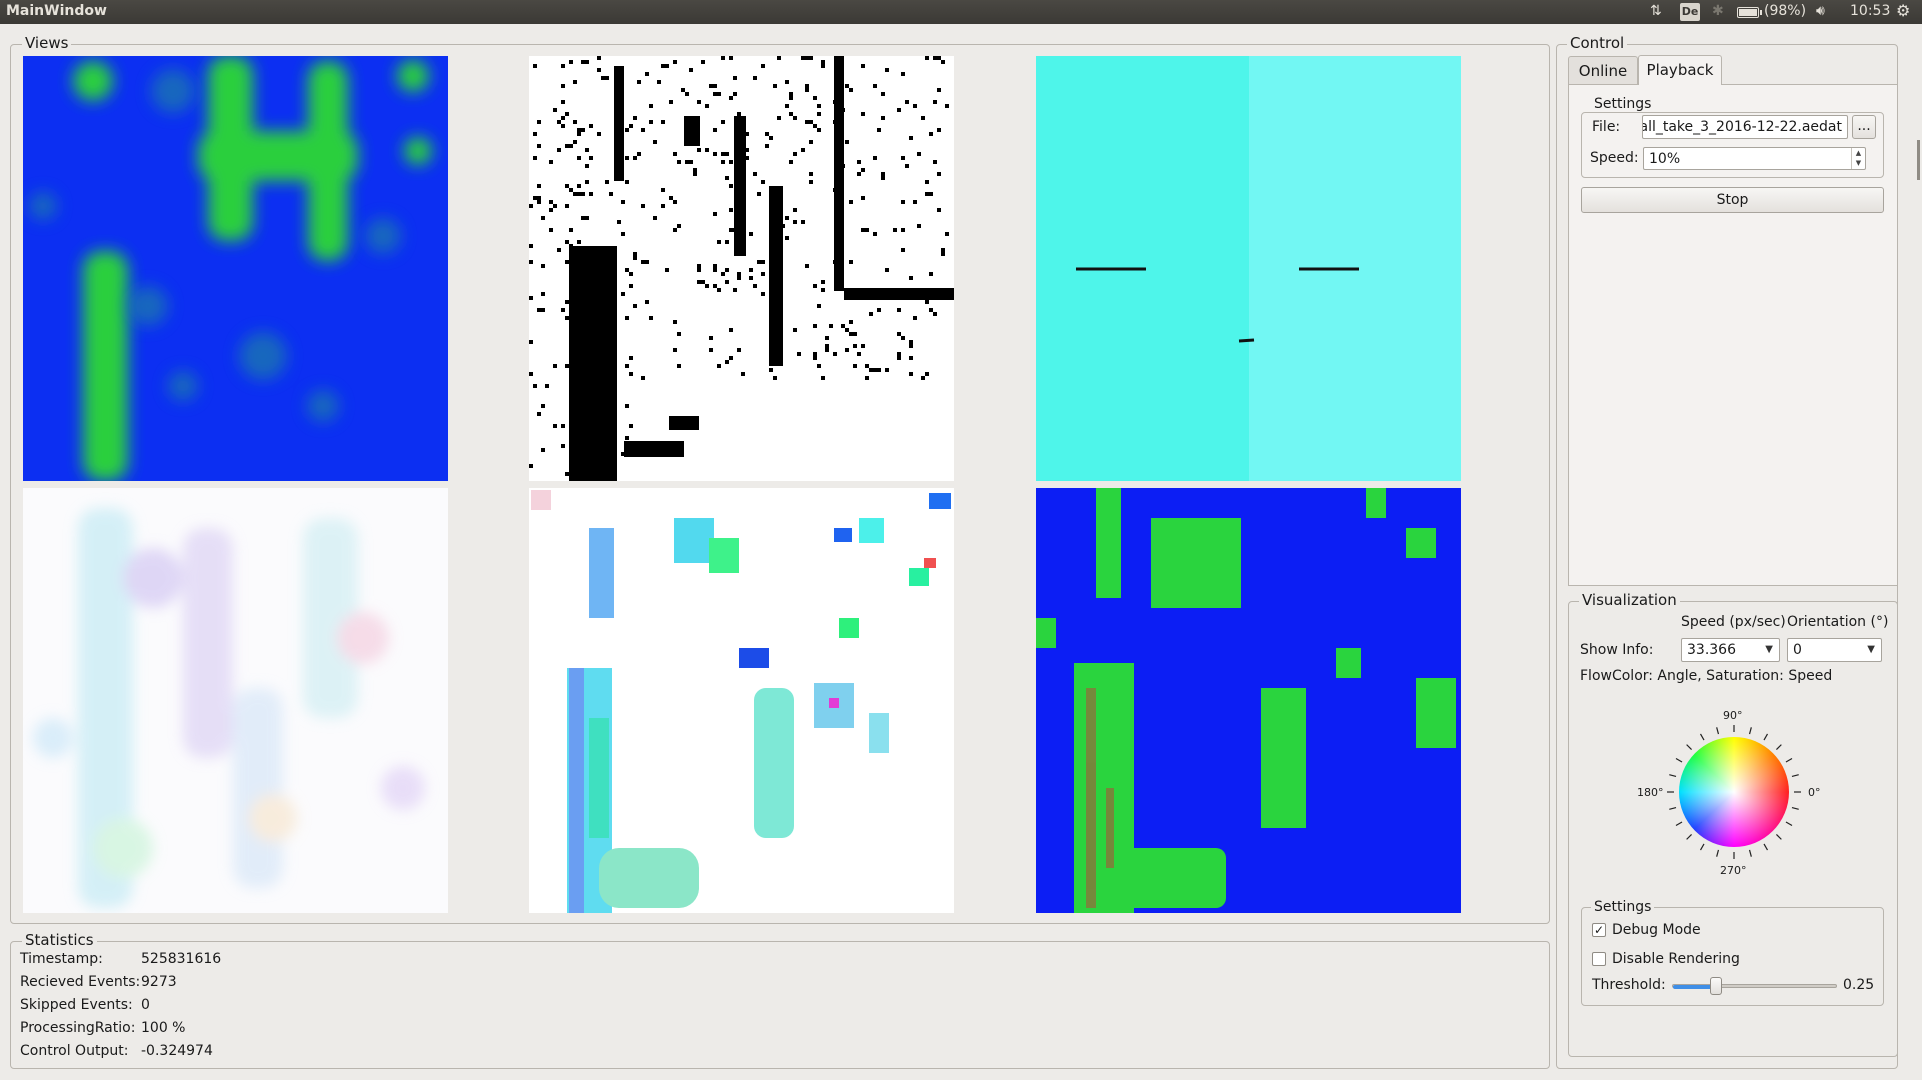 This screenshot has width=1922, height=1080. Describe the element at coordinates (1676, 959) in the screenshot. I see `disable-rendering-label: Disable Rendering` at that location.